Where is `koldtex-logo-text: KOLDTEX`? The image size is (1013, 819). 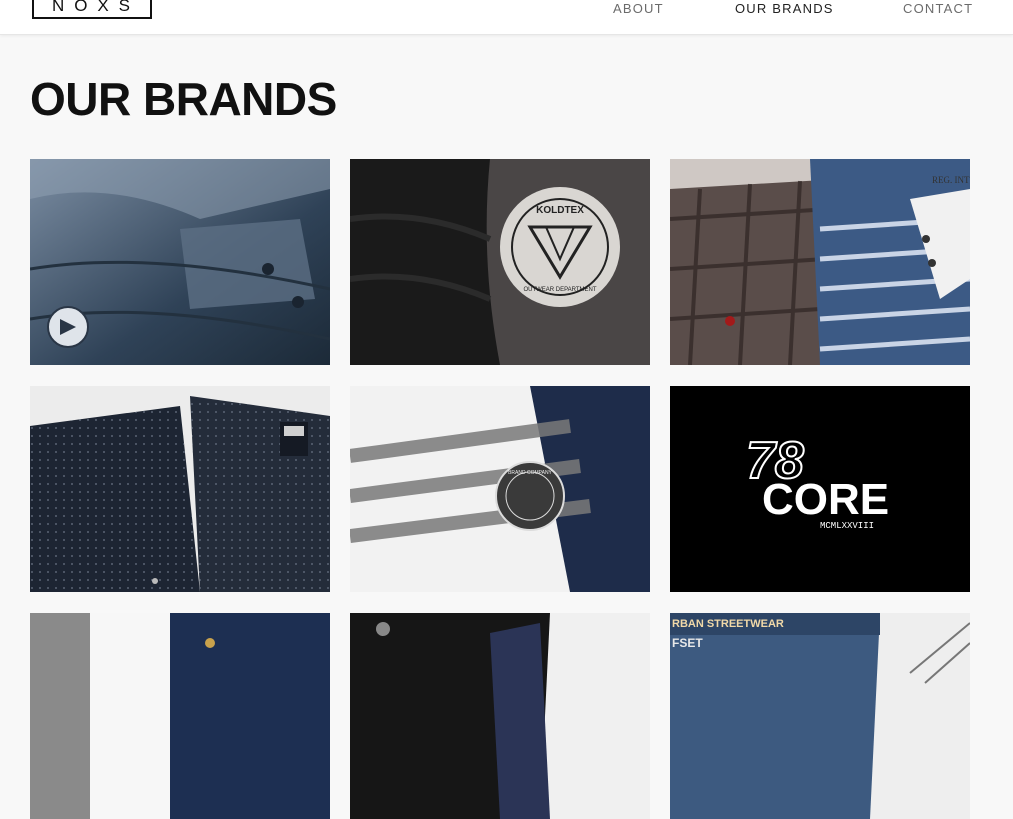 koldtex-logo-text: KOLDTEX is located at coordinates (560, 210).